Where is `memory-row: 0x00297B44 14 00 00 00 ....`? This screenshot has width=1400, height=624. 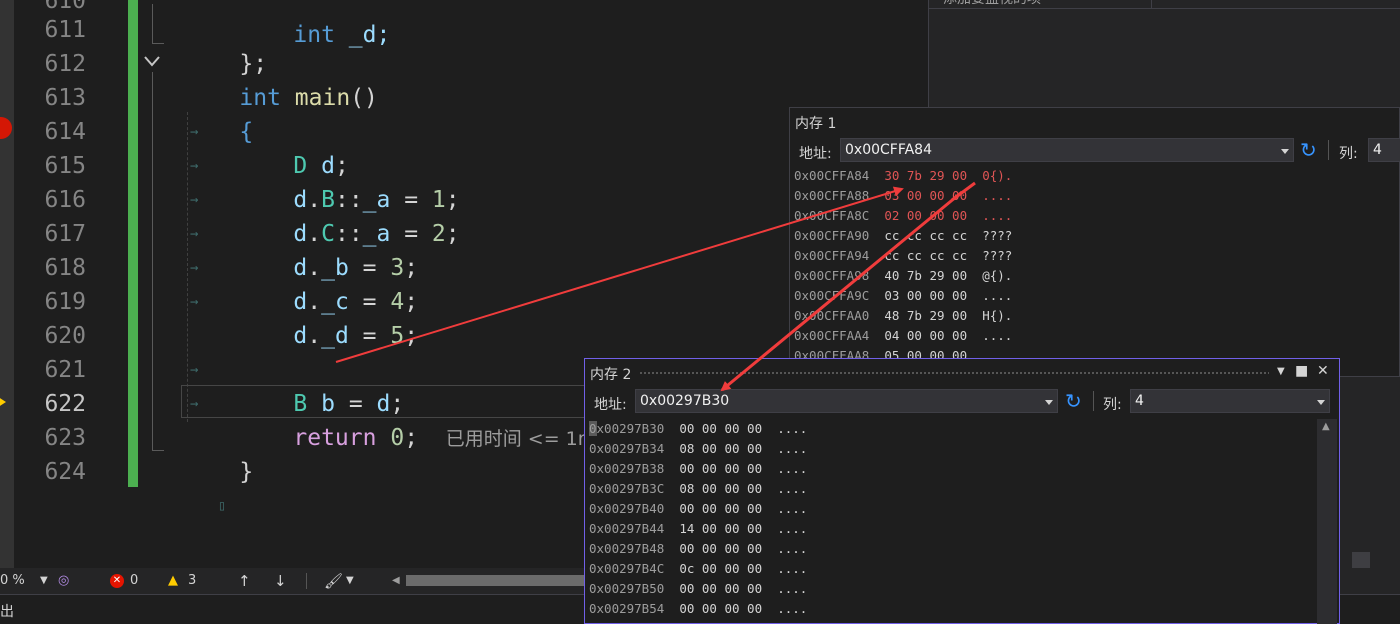
memory-row: 0x00297B44 14 00 00 00 .... is located at coordinates (698, 529).